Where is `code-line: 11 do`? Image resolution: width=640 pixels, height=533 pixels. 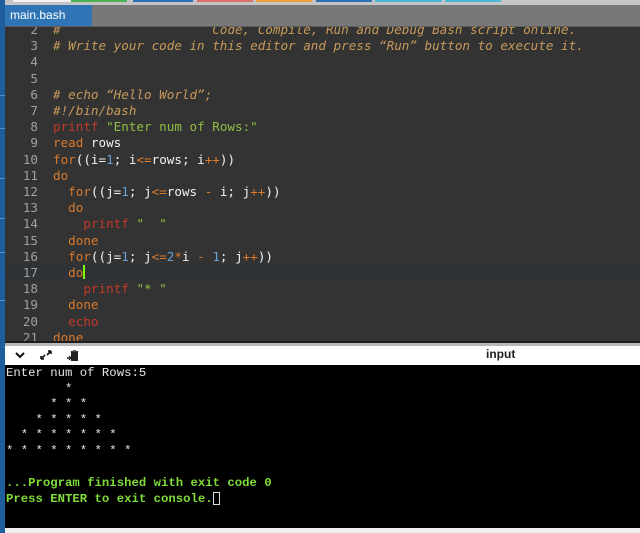
code-line: 11 do is located at coordinates (322, 176).